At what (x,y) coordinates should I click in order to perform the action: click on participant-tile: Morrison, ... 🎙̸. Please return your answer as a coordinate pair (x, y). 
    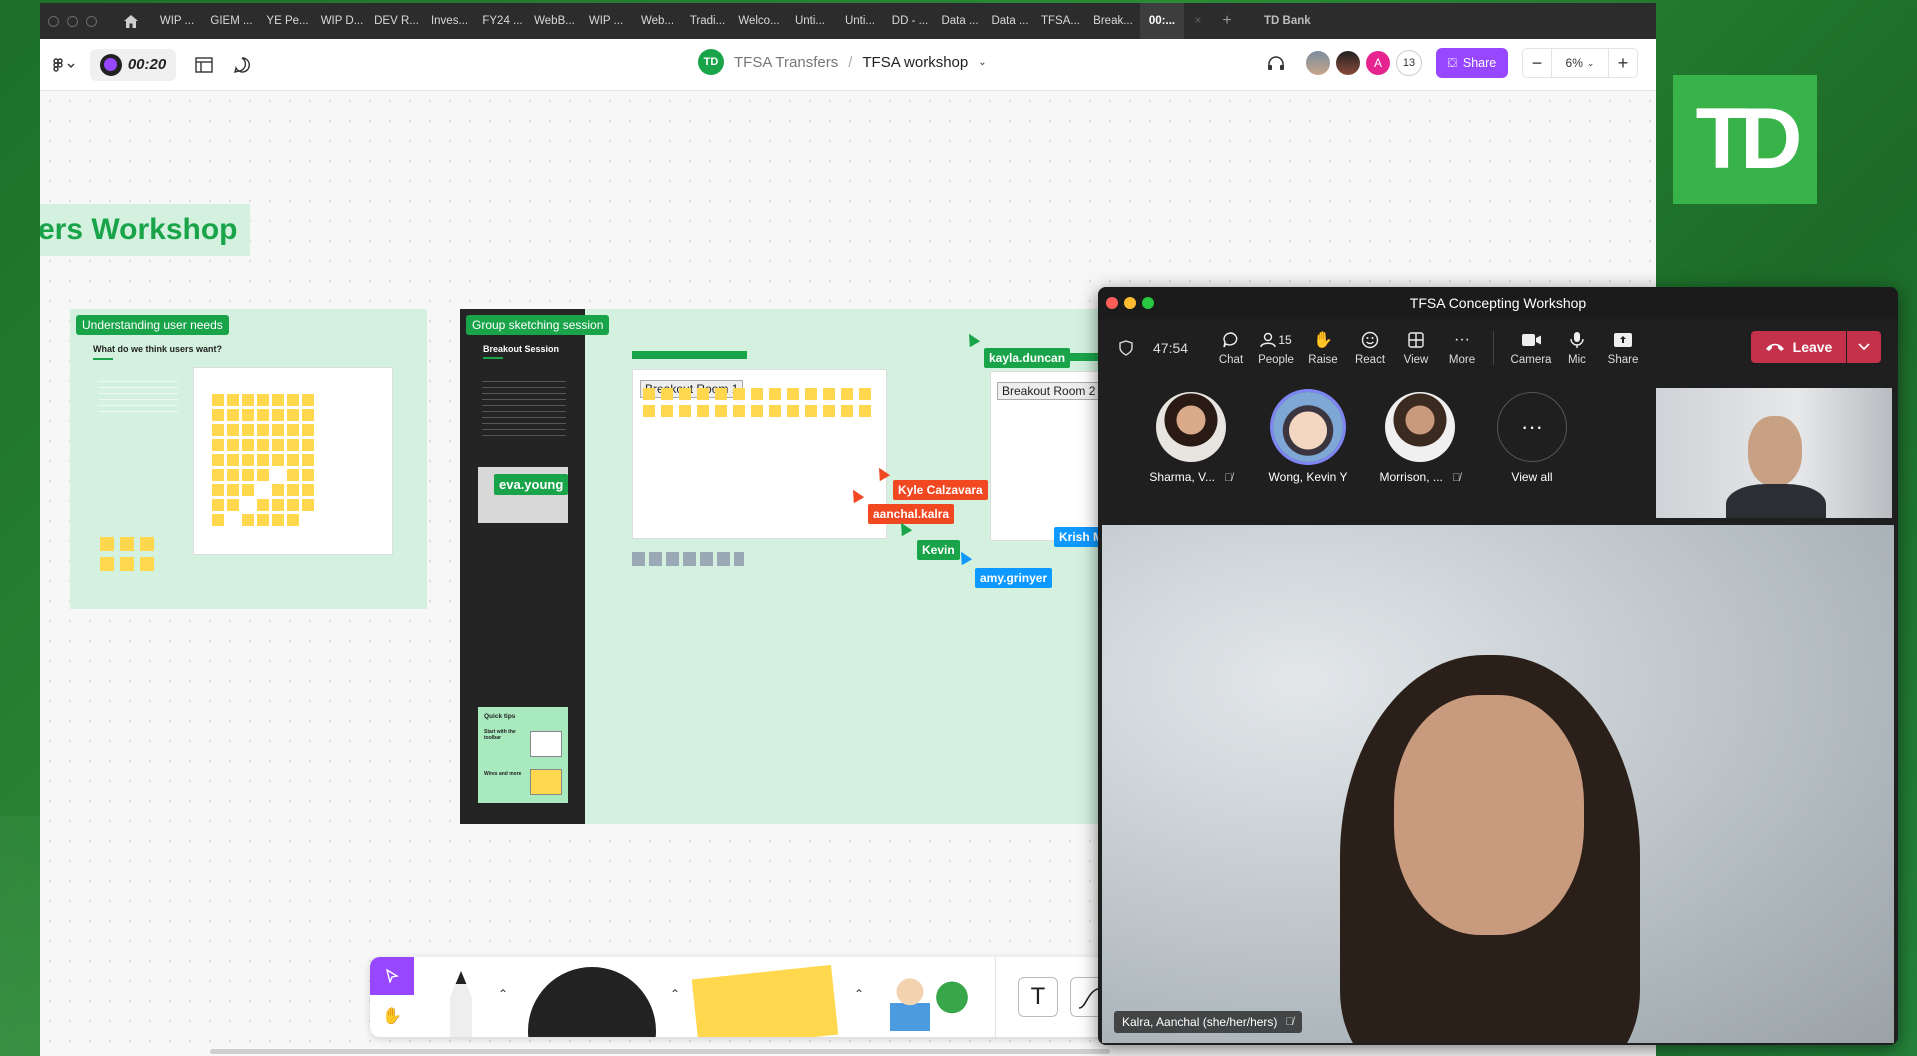
    Looking at the image, I should click on (1420, 438).